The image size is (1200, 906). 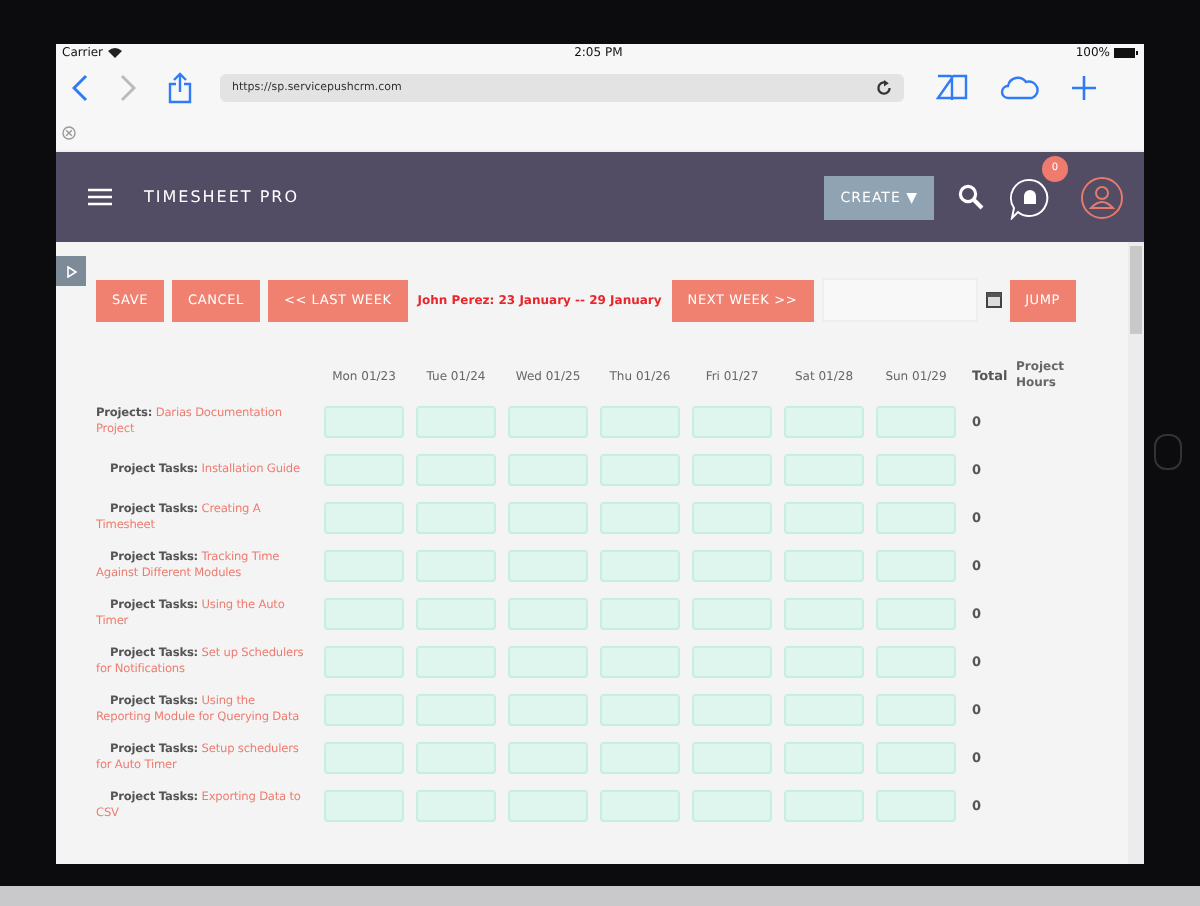 I want to click on sidebar-toggle, so click(x=71, y=271).